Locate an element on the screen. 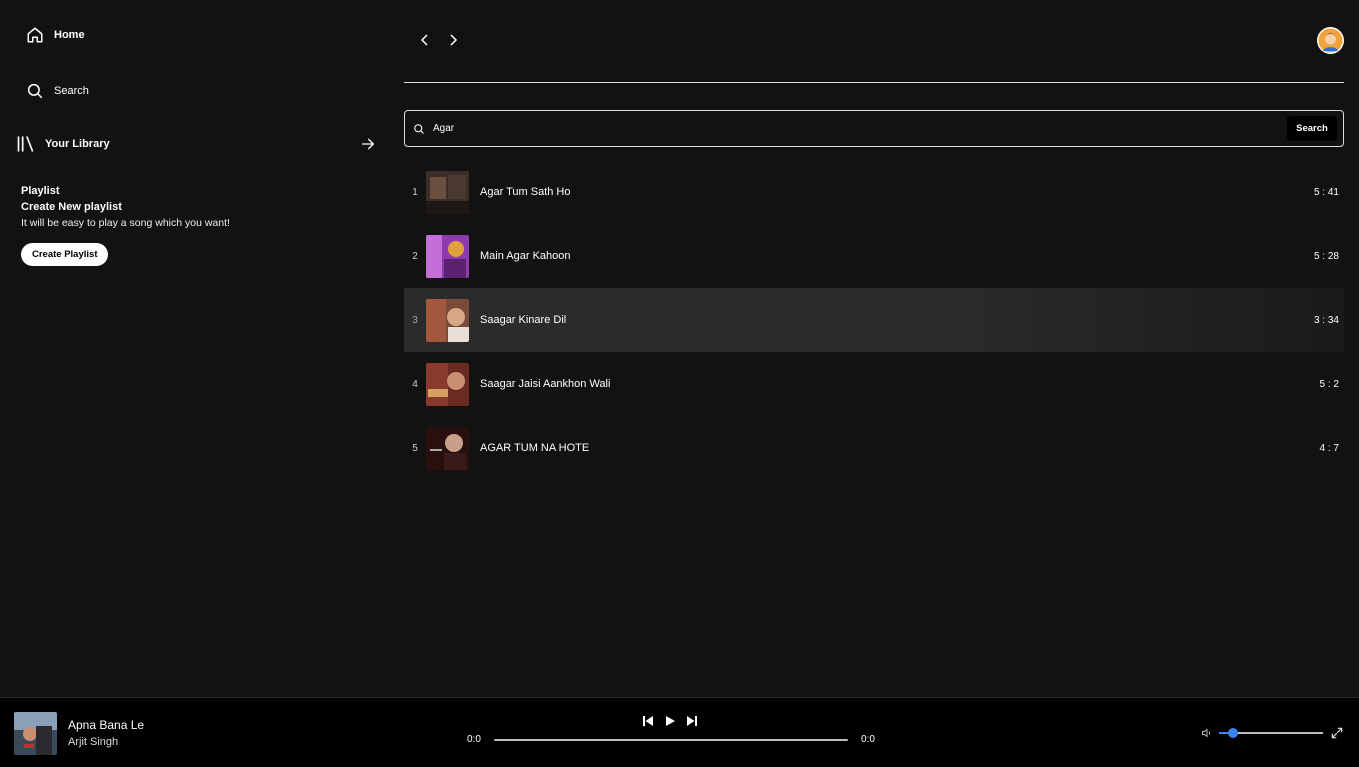 This screenshot has width=1359, height=767. chevron-right-icon is located at coordinates (454, 40).